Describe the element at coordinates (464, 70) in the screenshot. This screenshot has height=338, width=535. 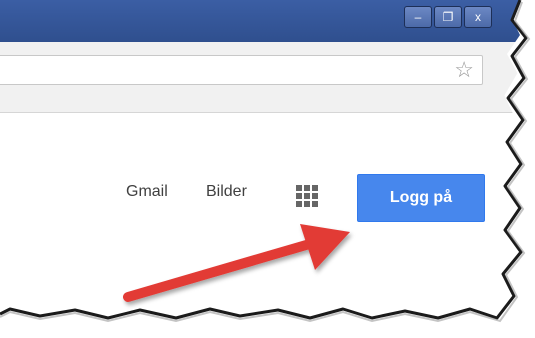
I see `star-icon: ☆` at that location.